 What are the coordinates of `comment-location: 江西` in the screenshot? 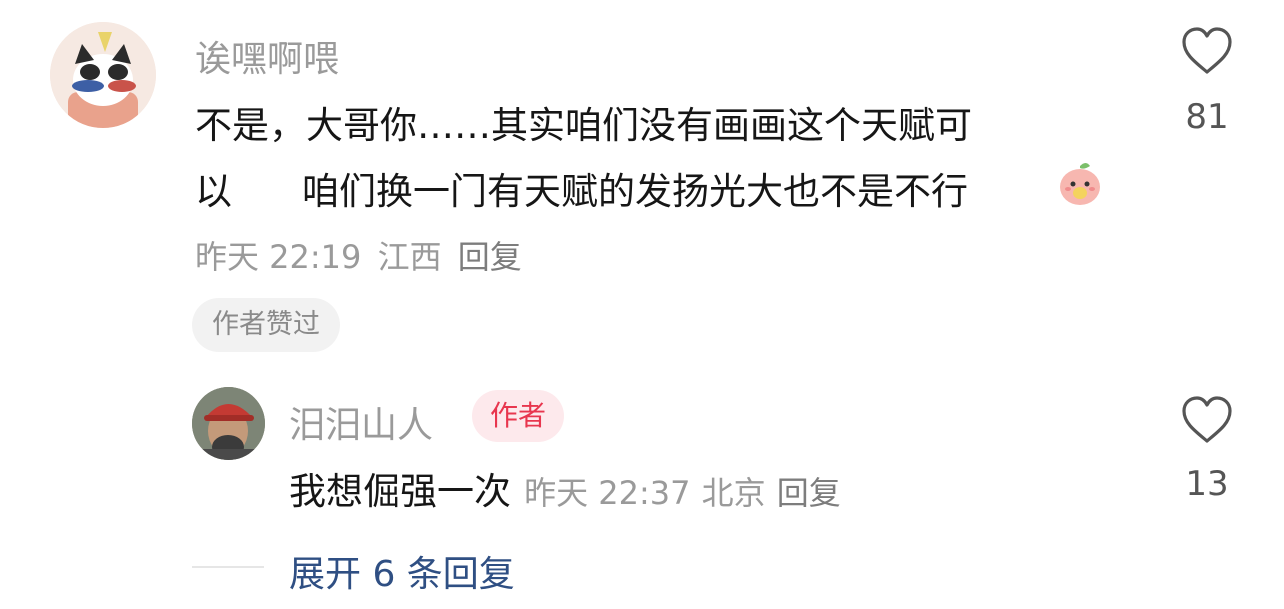 It's located at (409, 257).